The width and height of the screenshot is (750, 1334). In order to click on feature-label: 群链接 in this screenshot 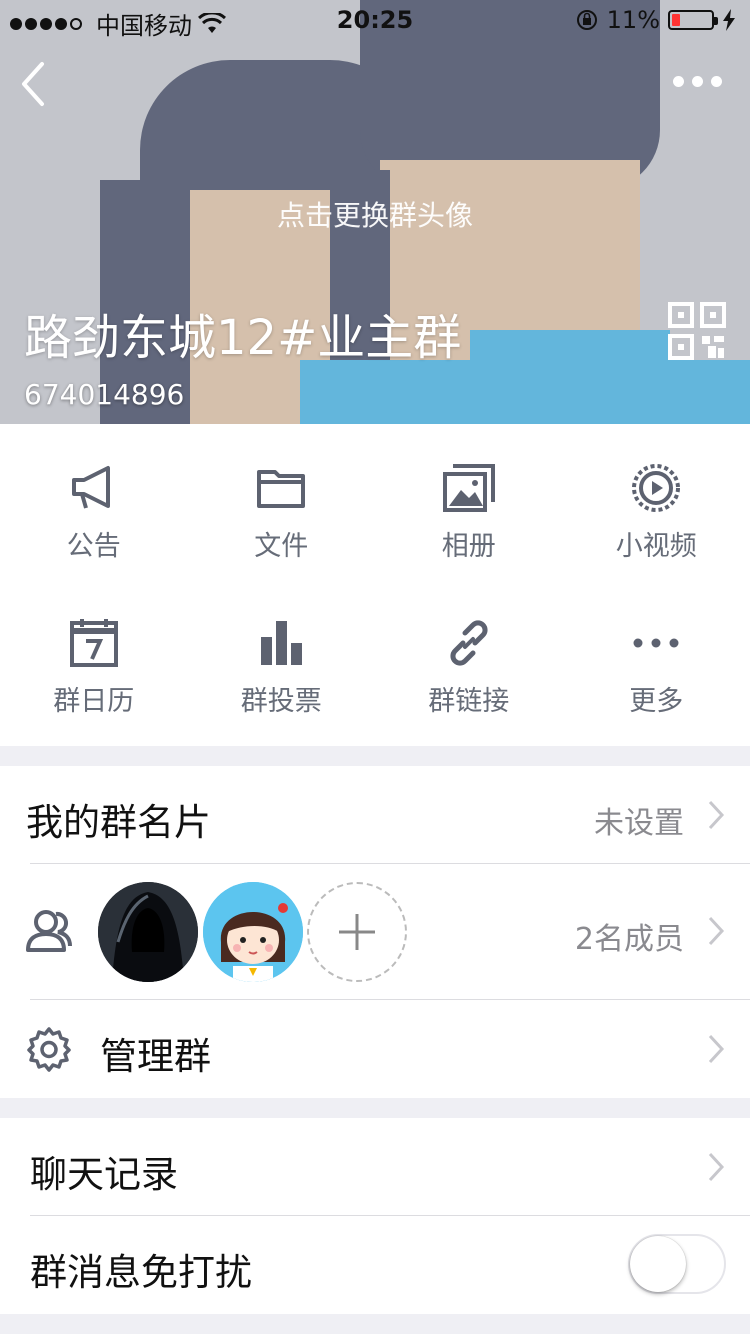, I will do `click(469, 701)`.